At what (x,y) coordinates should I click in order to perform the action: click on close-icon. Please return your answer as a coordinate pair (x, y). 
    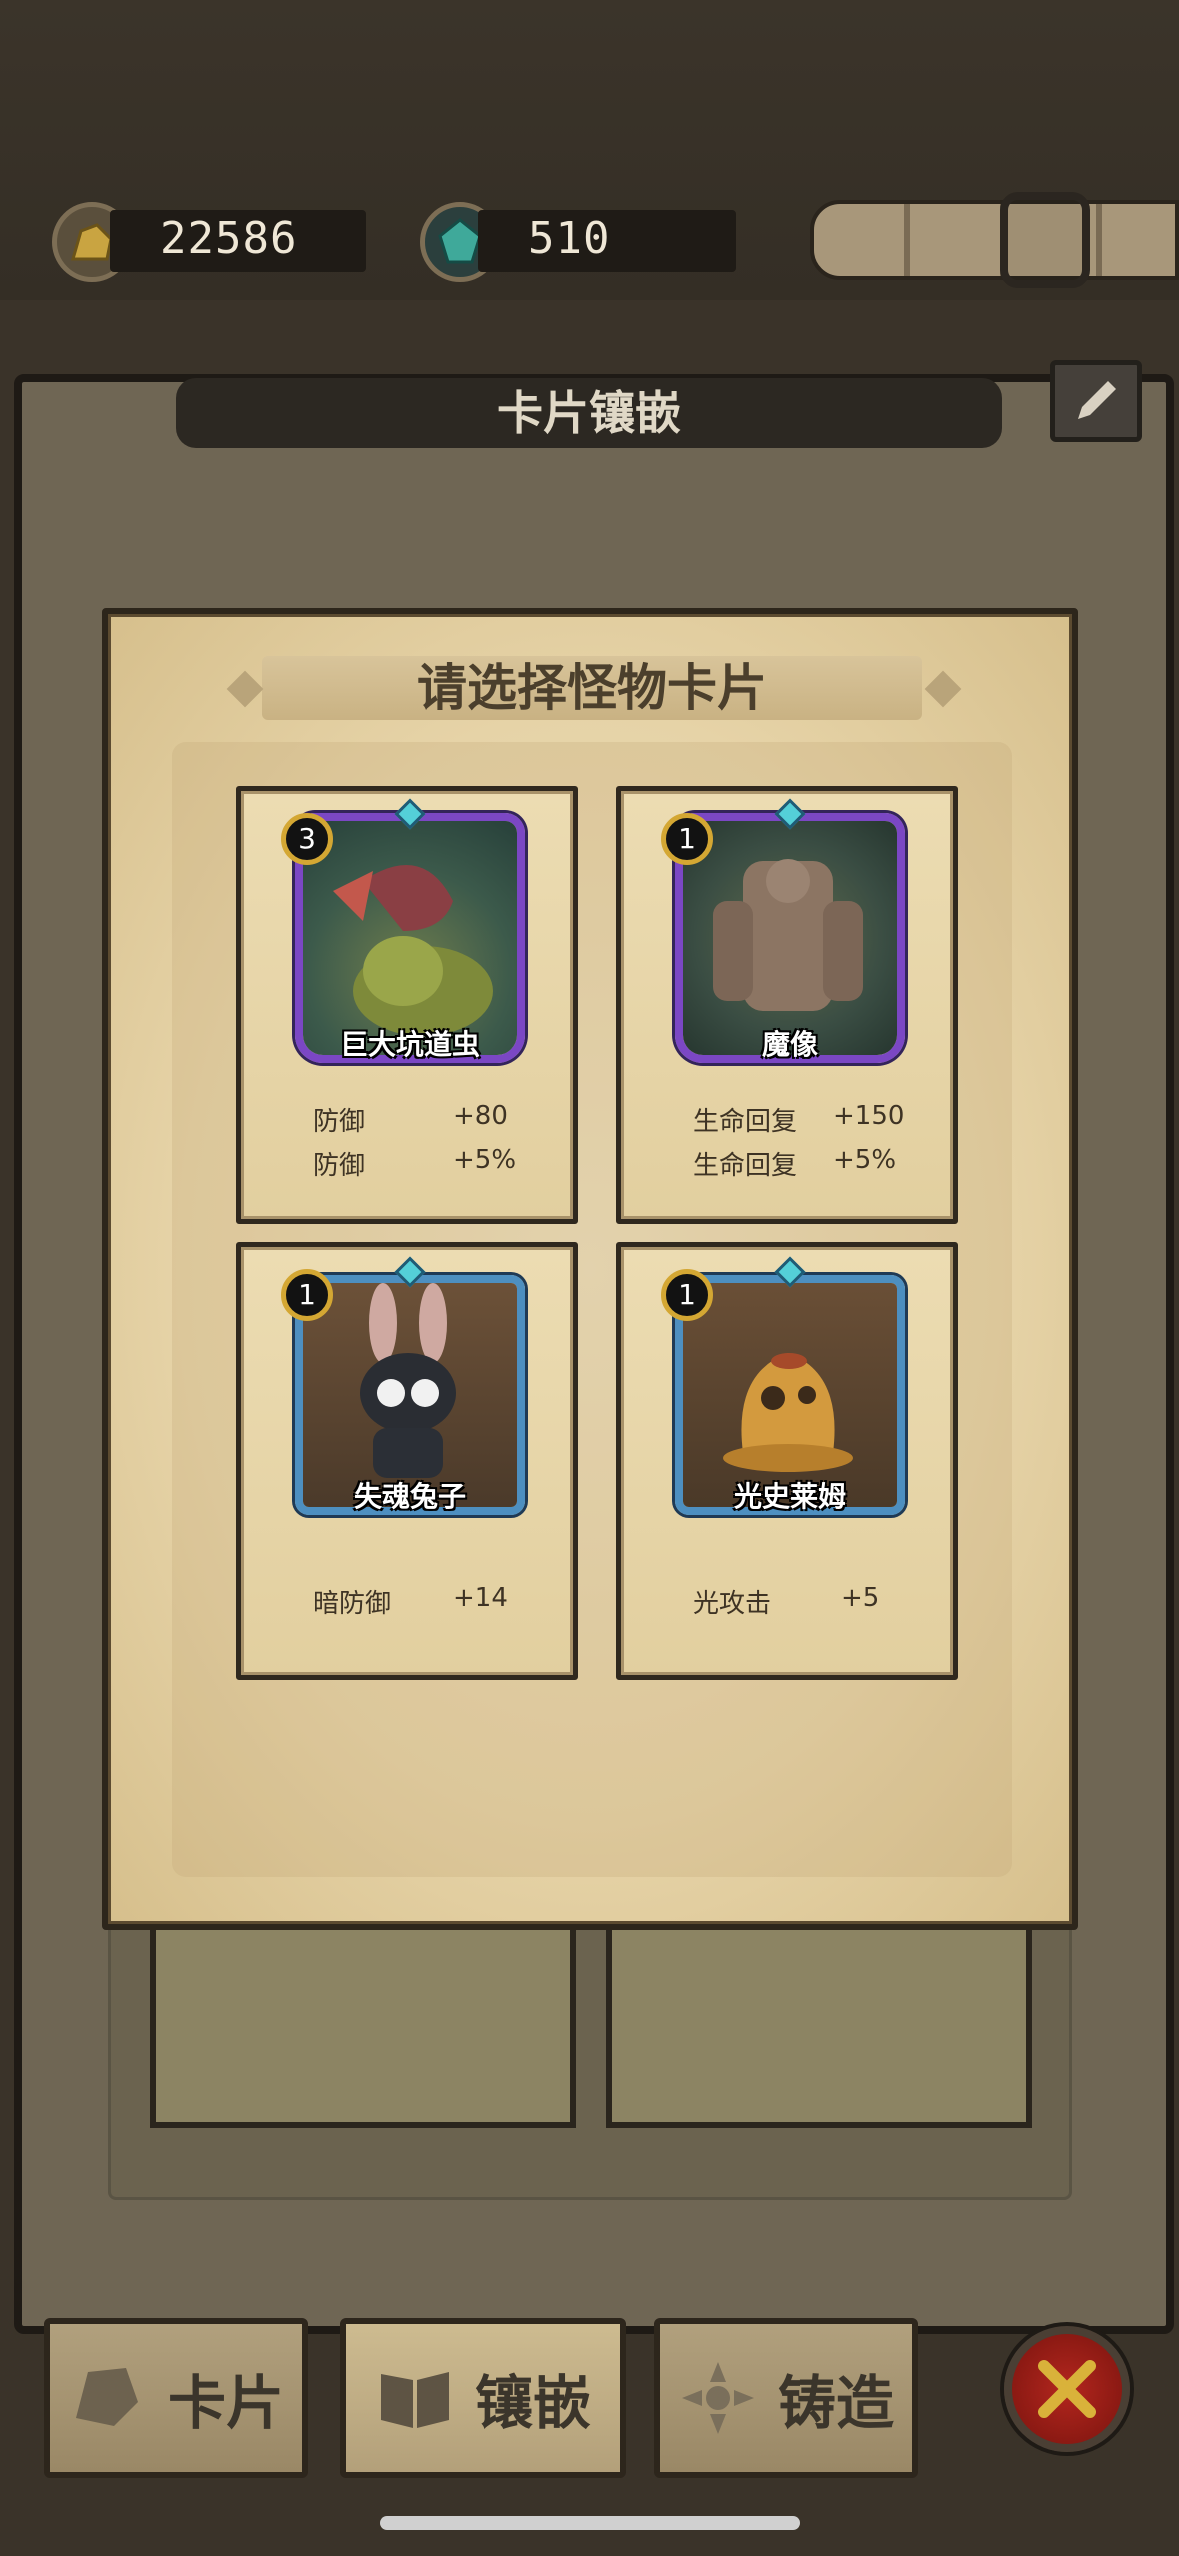
    Looking at the image, I should click on (1067, 2389).